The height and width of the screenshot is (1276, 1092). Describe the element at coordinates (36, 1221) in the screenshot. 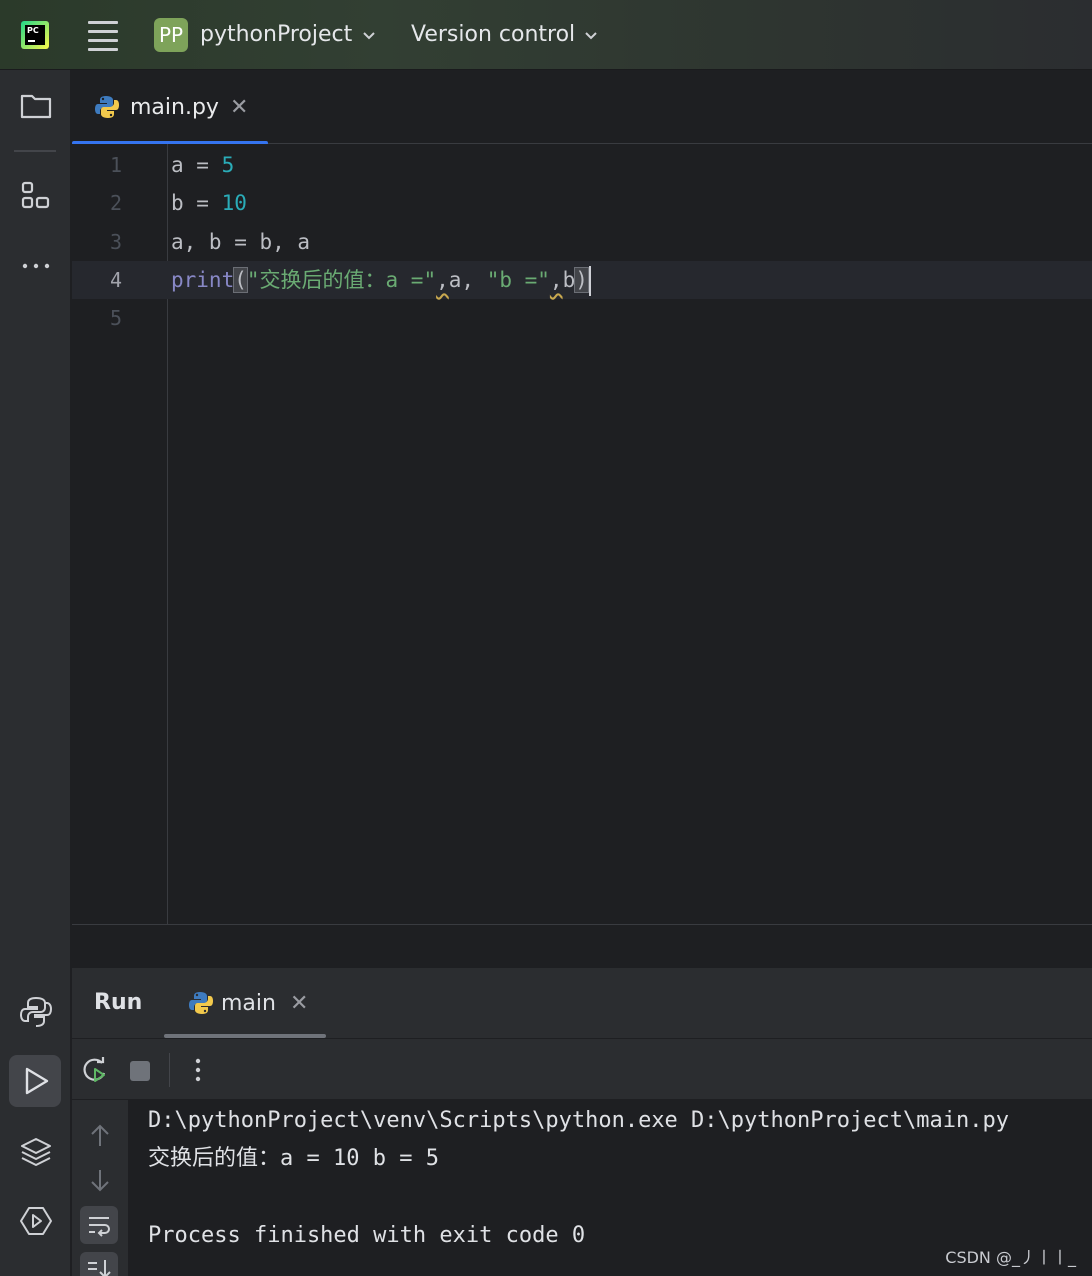

I see `services-icon` at that location.